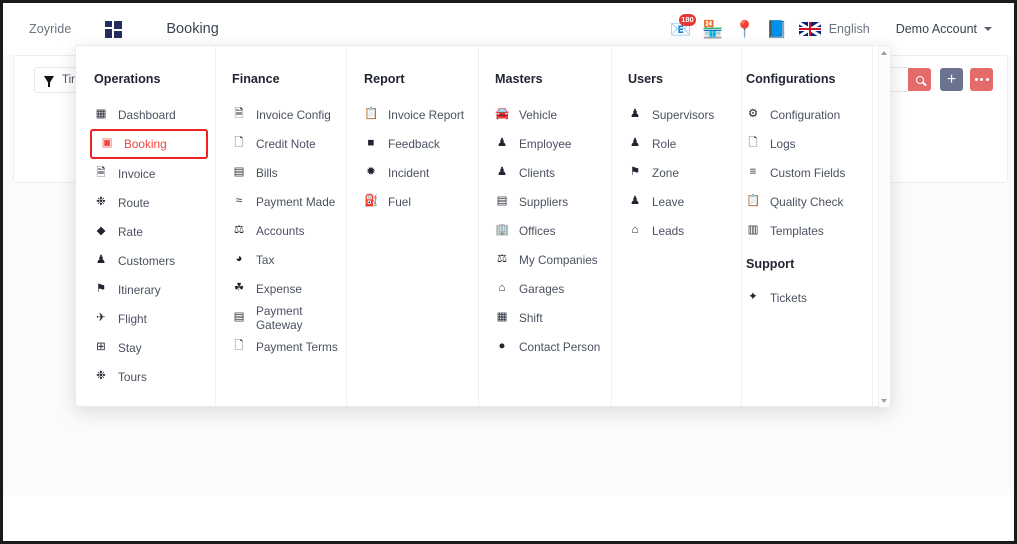 The image size is (1017, 544). What do you see at coordinates (681, 29) in the screenshot?
I see `mail-icon: 📧 180` at bounding box center [681, 29].